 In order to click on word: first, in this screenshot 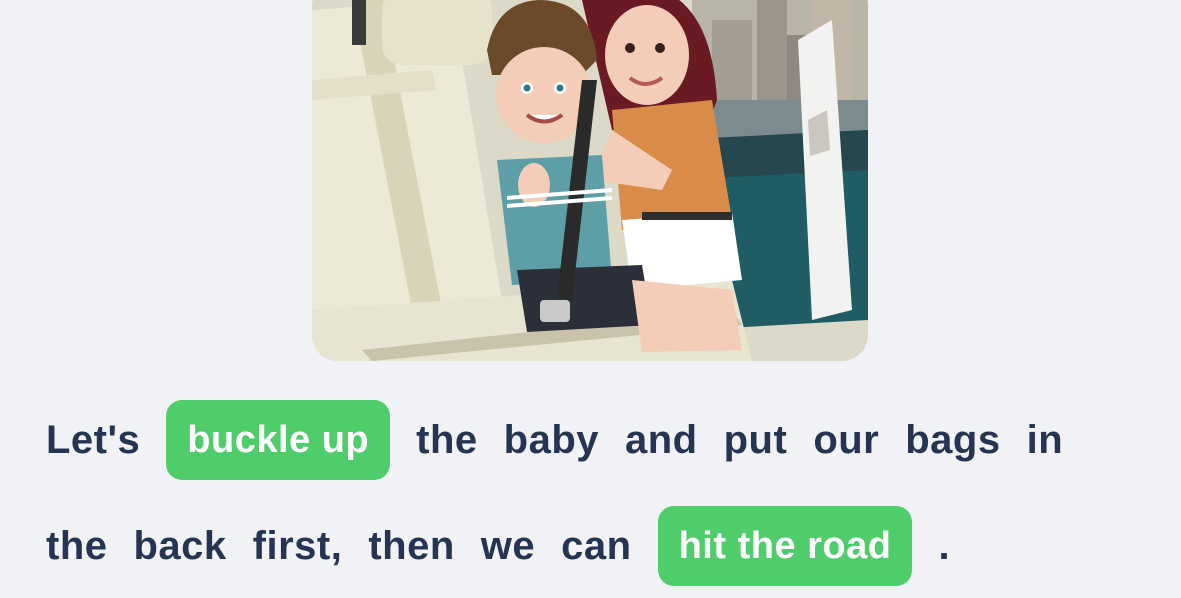, I will do `click(297, 545)`.